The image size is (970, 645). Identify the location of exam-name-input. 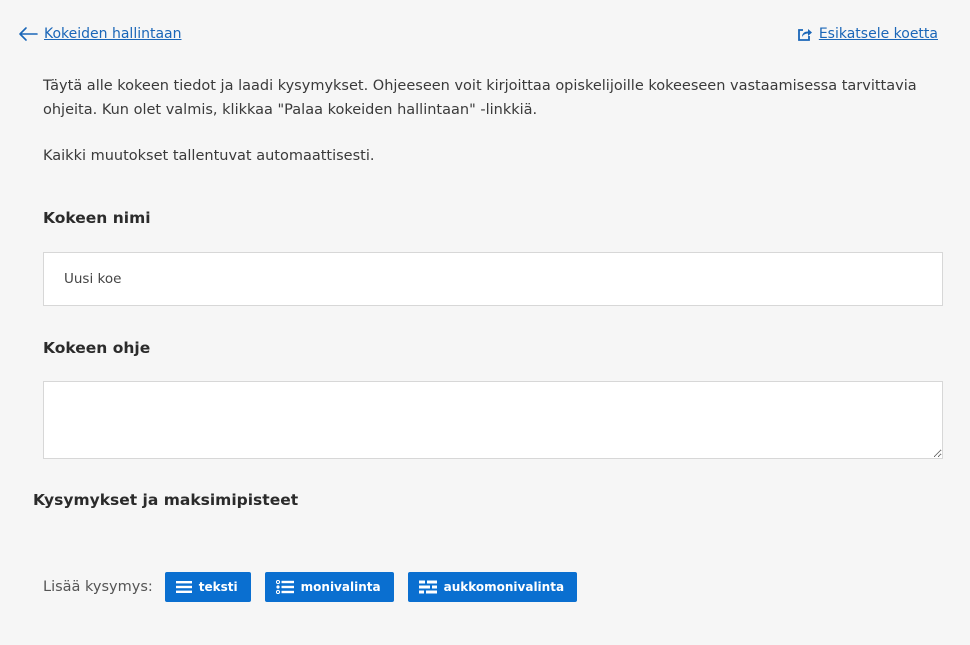
(493, 279).